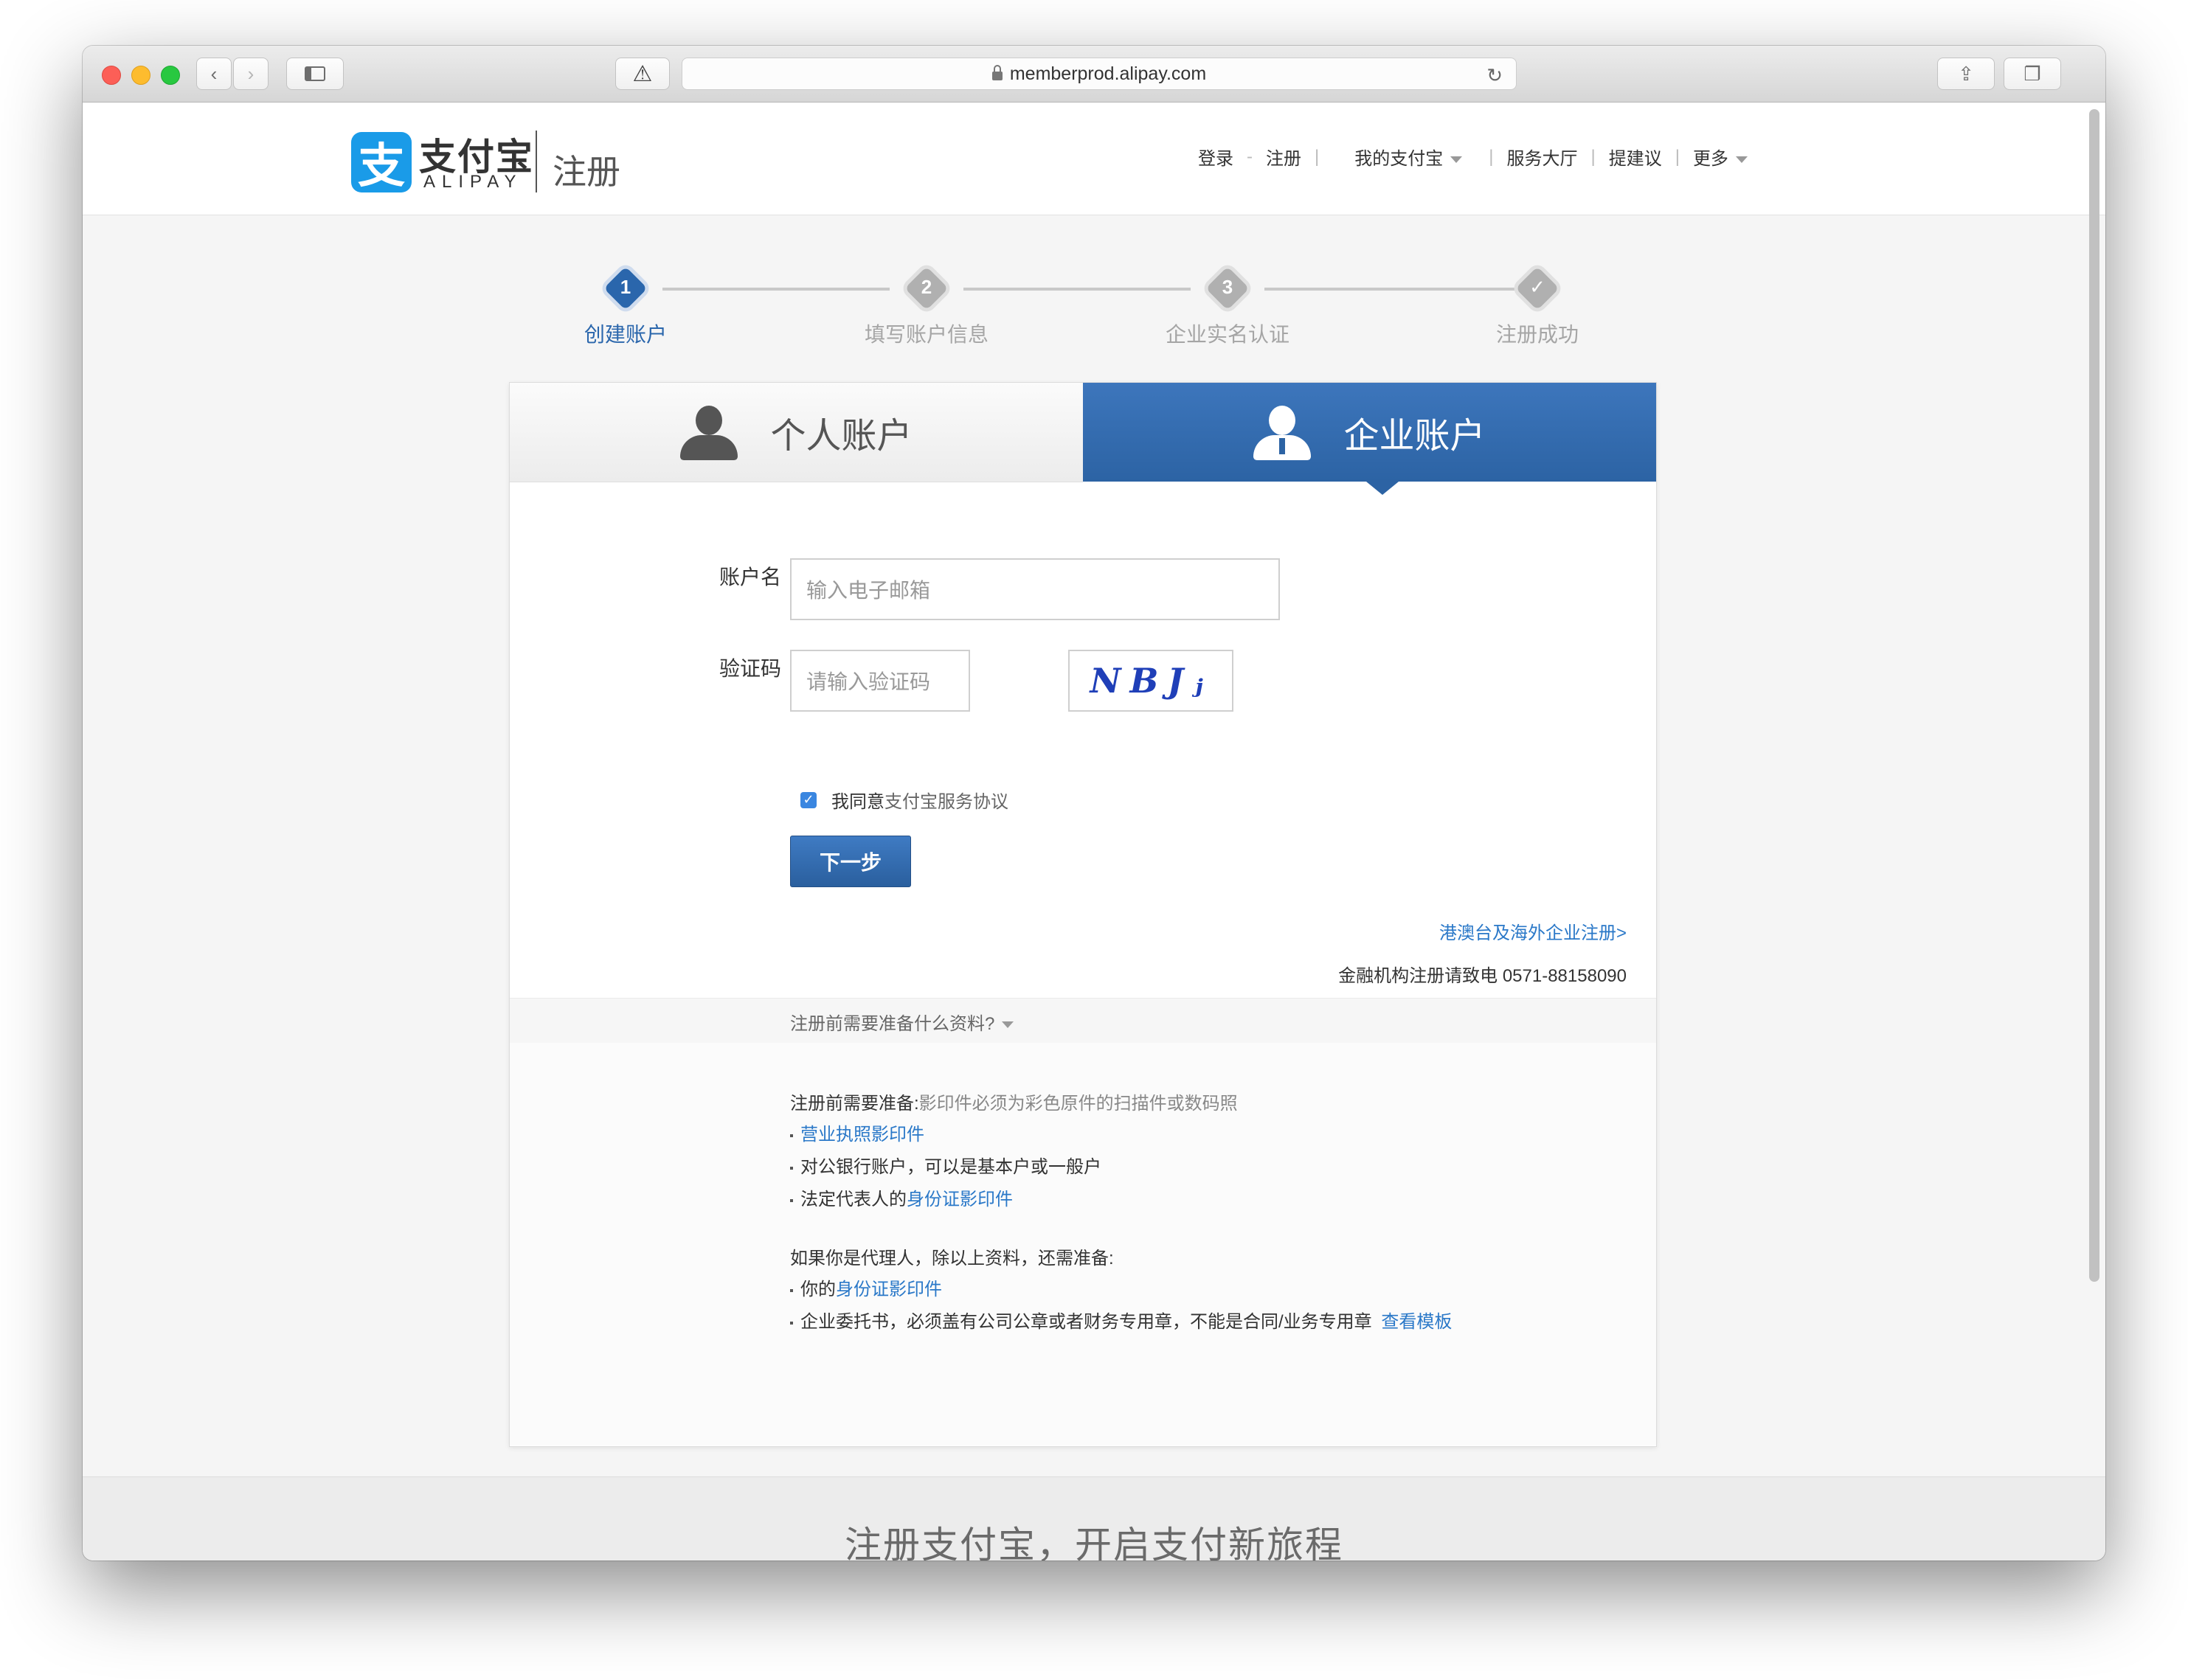 This screenshot has width=2188, height=1680. I want to click on address-bar: memberprod.alipay.com ↻, so click(1099, 74).